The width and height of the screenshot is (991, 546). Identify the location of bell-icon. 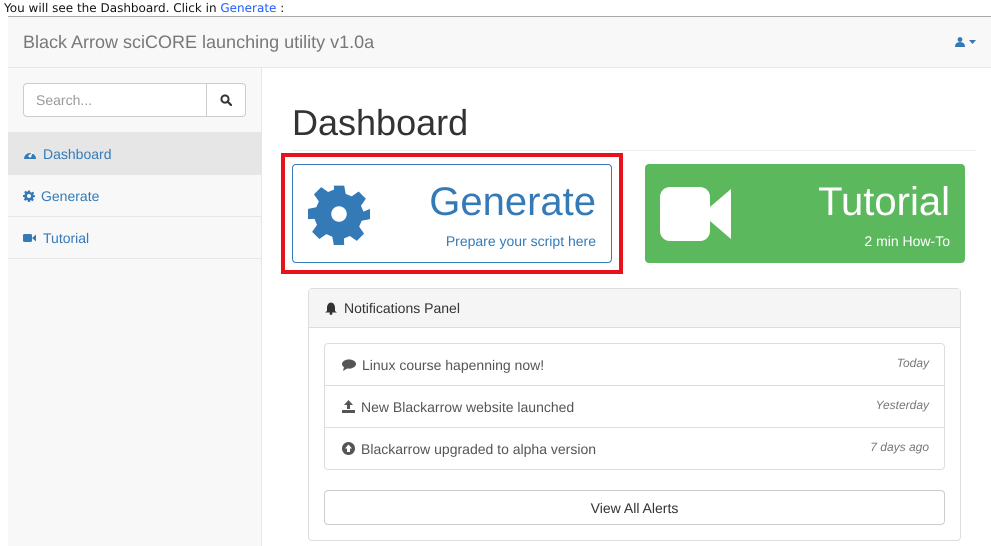
(331, 308).